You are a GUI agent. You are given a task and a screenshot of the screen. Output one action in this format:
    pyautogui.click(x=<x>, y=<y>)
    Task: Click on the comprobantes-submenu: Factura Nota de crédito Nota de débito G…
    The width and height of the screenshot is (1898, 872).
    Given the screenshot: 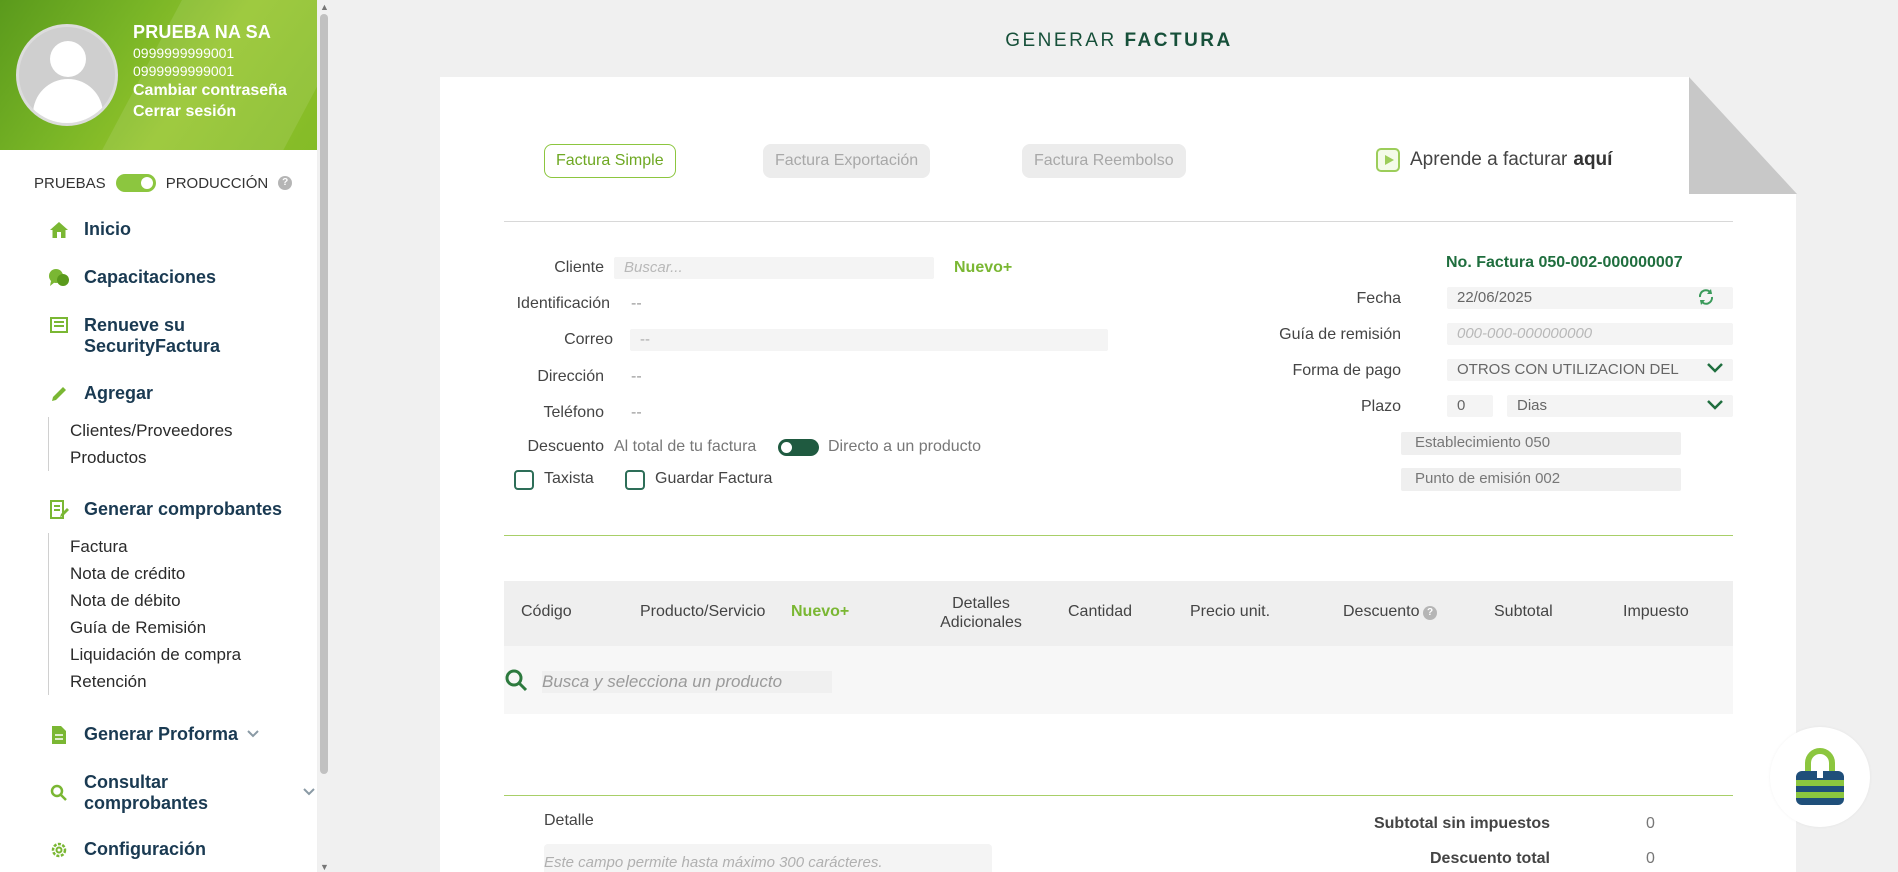 What is the action you would take?
    pyautogui.click(x=144, y=614)
    